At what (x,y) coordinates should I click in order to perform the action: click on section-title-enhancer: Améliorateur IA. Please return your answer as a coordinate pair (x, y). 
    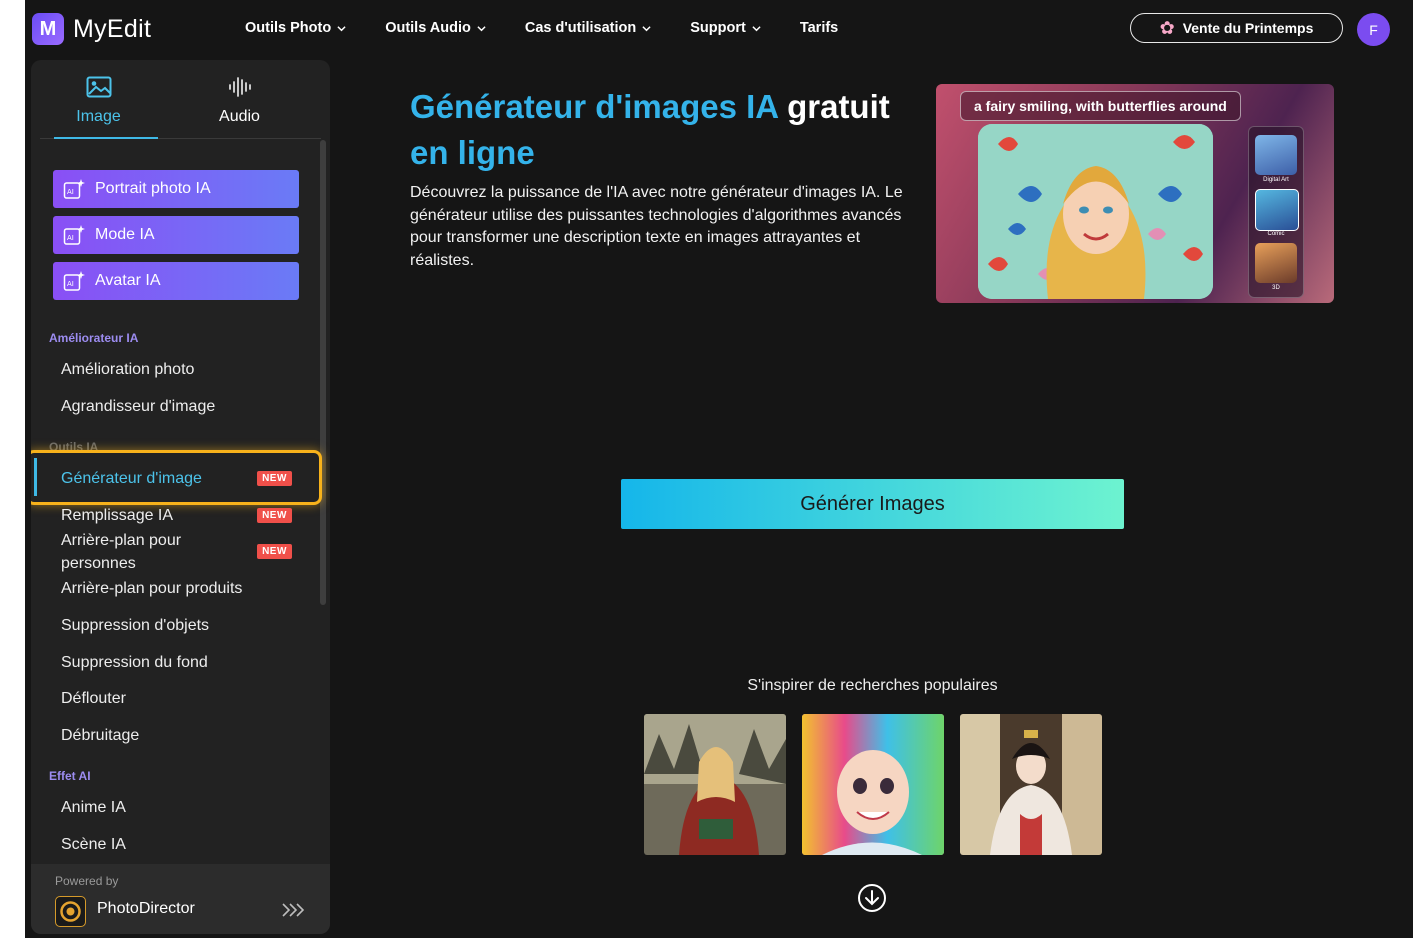
    Looking at the image, I should click on (94, 338).